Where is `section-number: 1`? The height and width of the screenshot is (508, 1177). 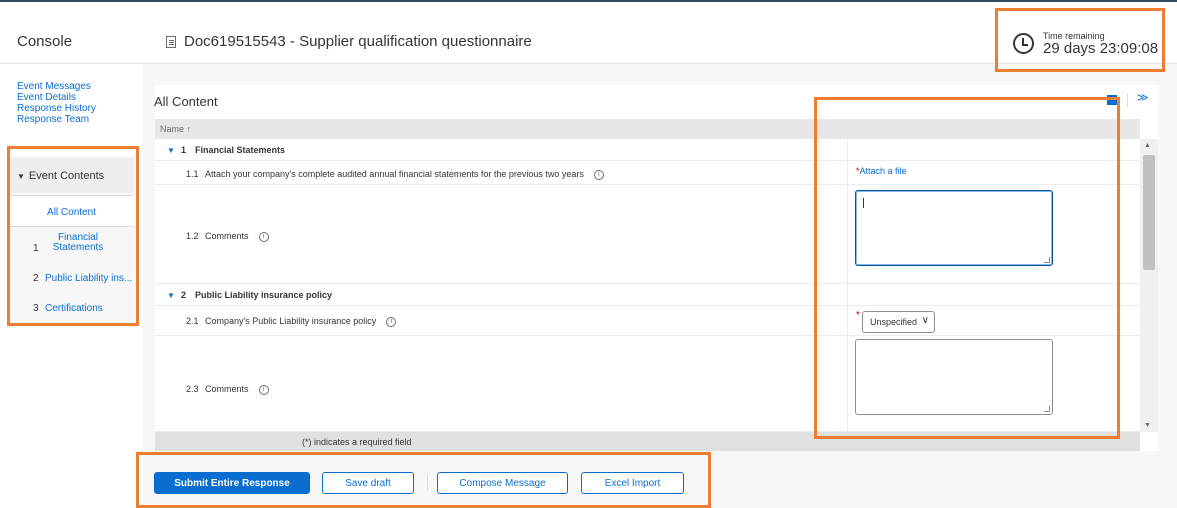
section-number: 1 is located at coordinates (184, 150).